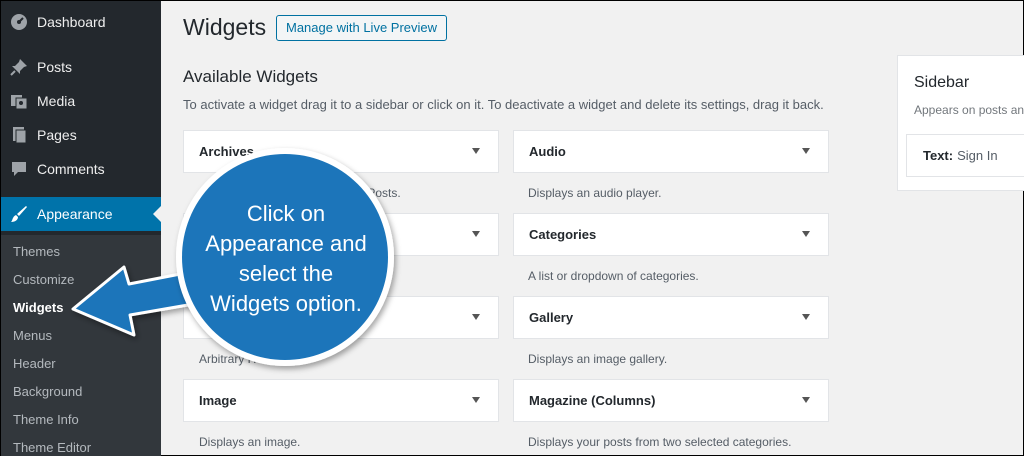 This screenshot has width=1024, height=456. I want to click on widget-archives-desc: A monthly archive of your site's Posts., so click(300, 193).